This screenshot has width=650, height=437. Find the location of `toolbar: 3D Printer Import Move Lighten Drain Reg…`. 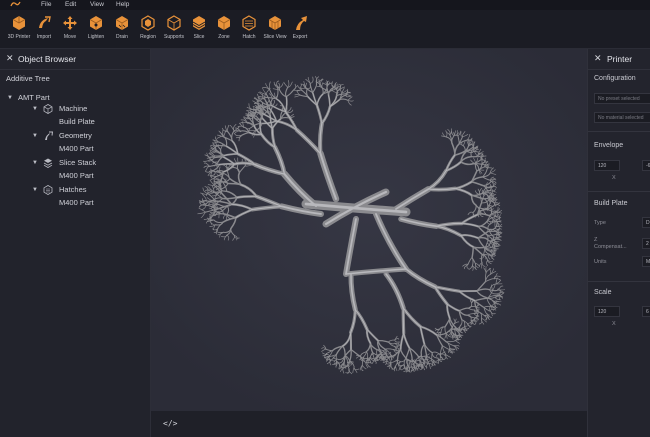

toolbar: 3D Printer Import Move Lighten Drain Reg… is located at coordinates (325, 29).